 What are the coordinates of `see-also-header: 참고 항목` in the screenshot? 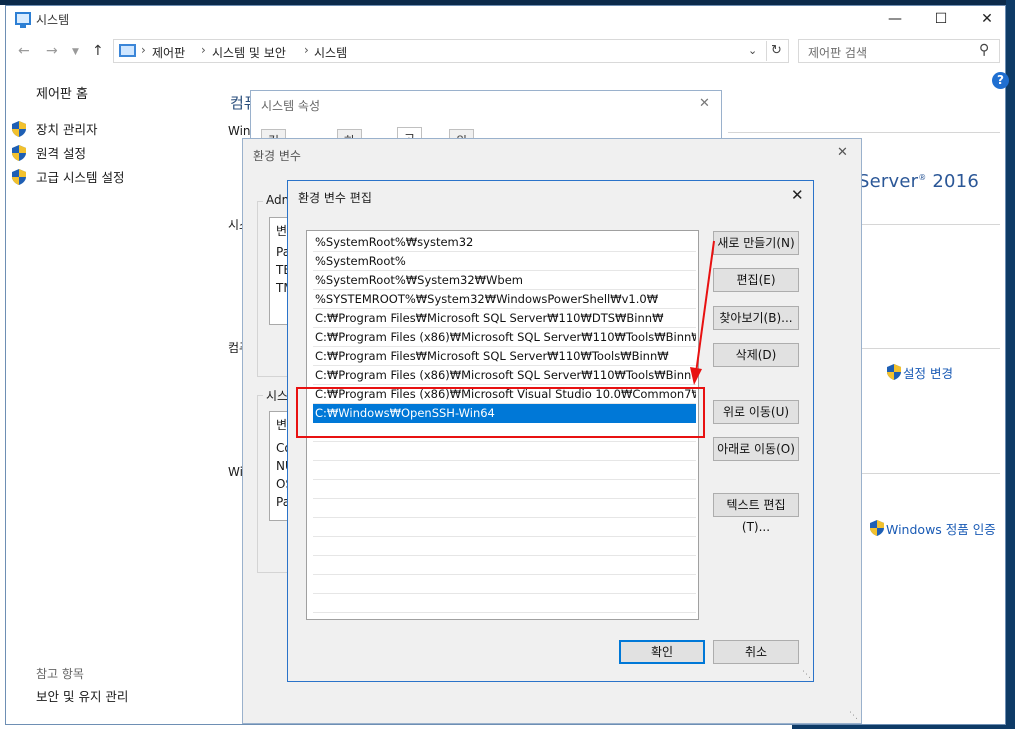 It's located at (60, 674).